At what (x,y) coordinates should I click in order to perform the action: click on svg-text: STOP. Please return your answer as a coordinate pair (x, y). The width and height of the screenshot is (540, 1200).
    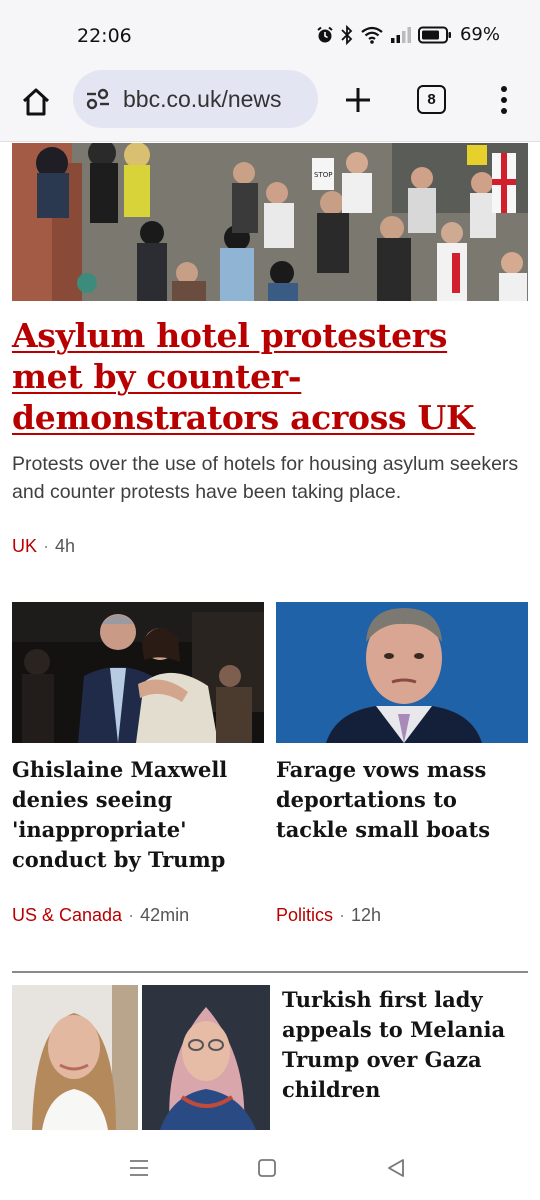
    Looking at the image, I should click on (323, 175).